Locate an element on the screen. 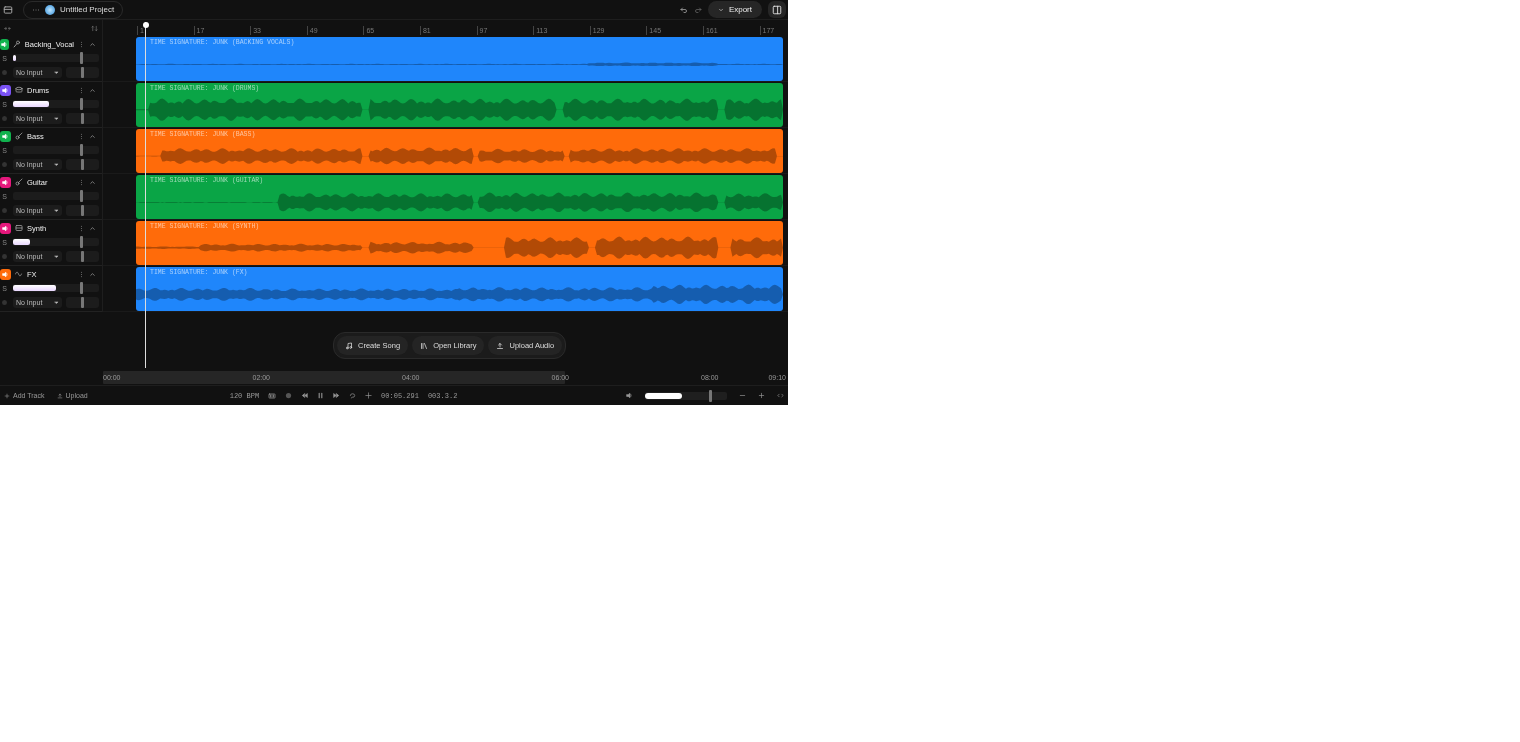 This screenshot has height=742, width=1520. fast-forward-icon is located at coordinates (337, 395).